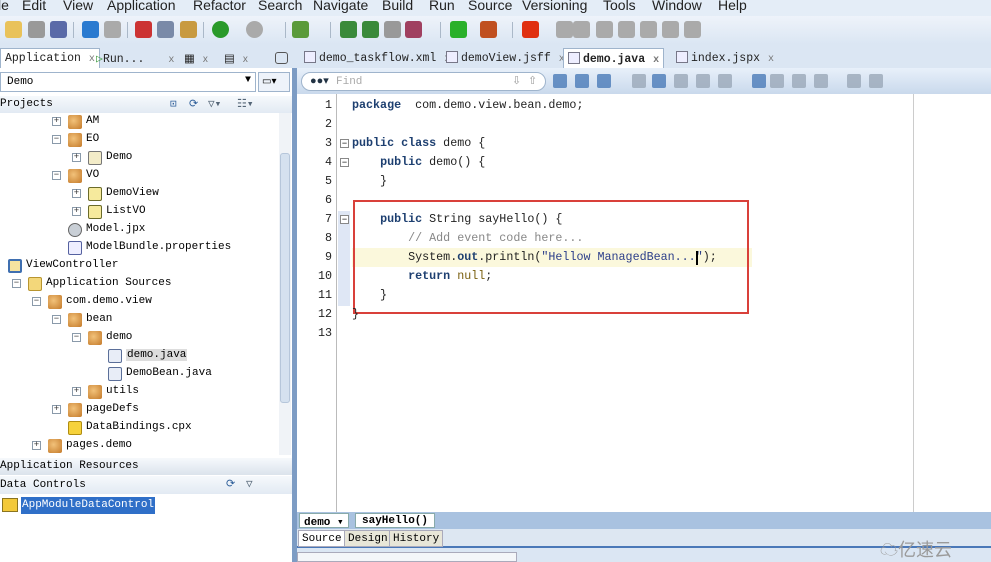  What do you see at coordinates (112, 29) in the screenshot?
I see `redo-icon` at bounding box center [112, 29].